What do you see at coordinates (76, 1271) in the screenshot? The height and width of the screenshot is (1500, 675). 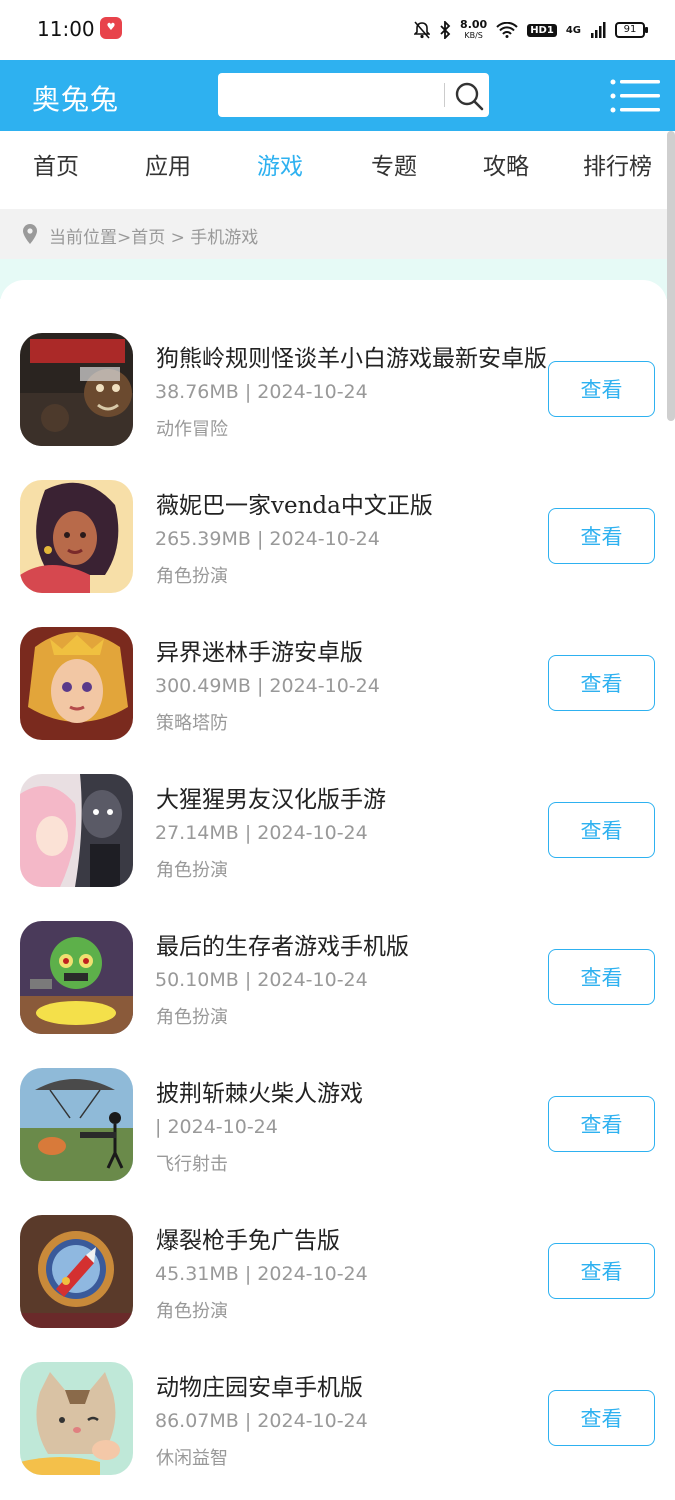 I see `game-icon-burst-gunner` at bounding box center [76, 1271].